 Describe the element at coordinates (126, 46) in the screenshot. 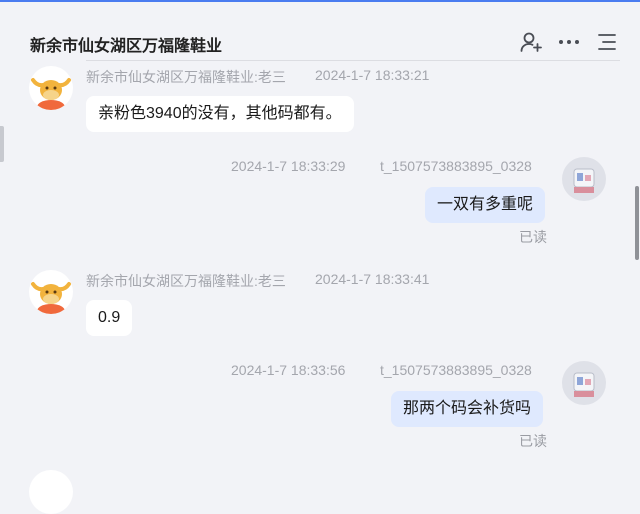

I see `chat-title: 新余市仙女湖区万福隆鞋业` at that location.